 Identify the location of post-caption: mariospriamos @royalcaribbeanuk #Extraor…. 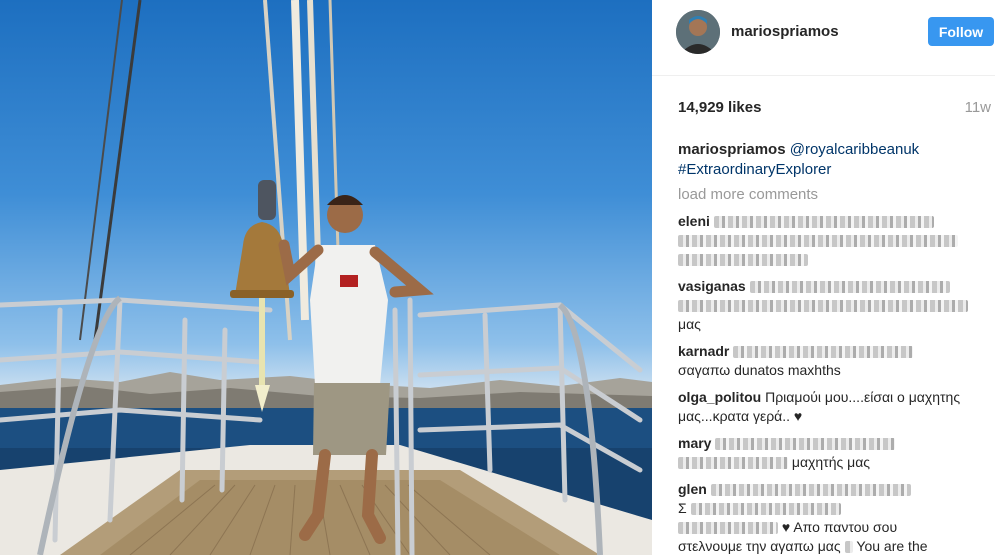
(828, 160).